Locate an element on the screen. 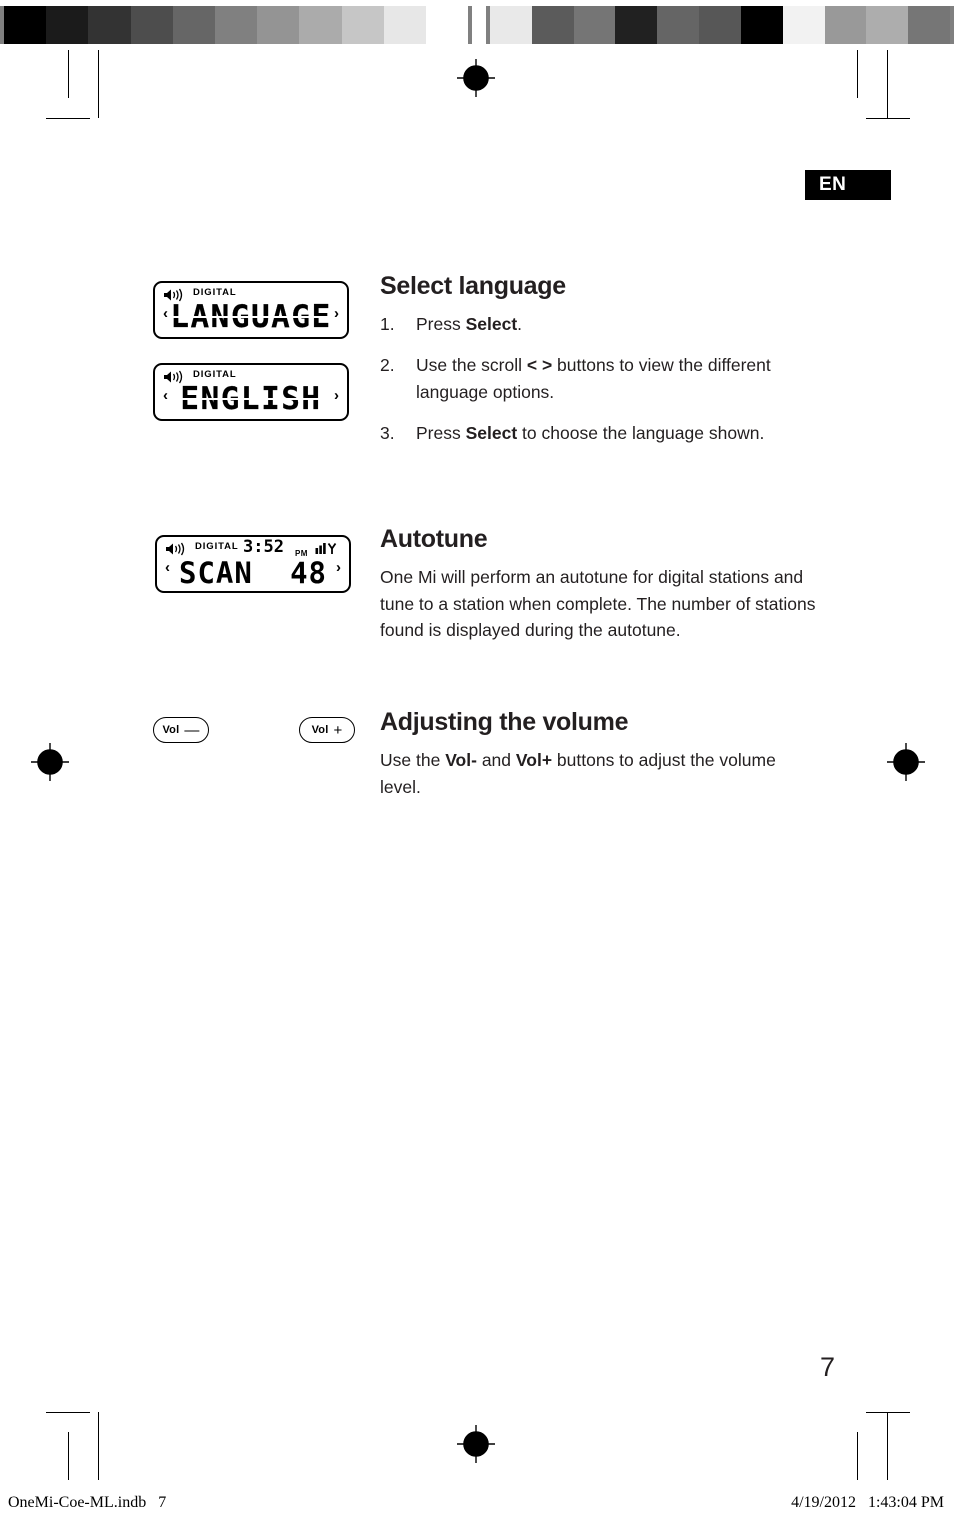 This screenshot has height=1526, width=954. crop-mark-bottom-right-horizontal is located at coordinates (888, 1412).